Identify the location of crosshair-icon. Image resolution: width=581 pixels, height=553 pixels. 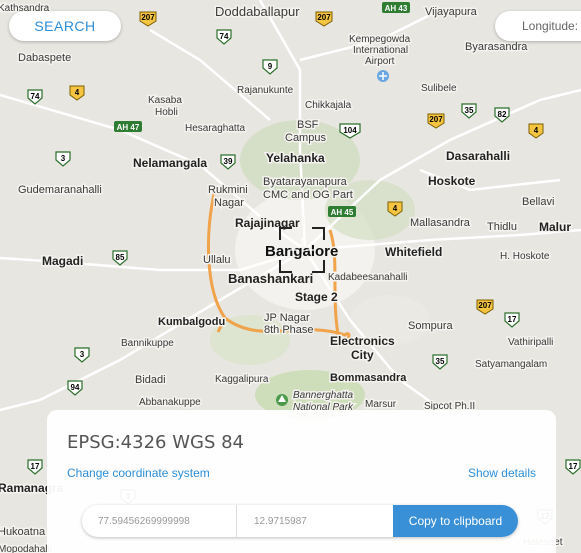
(302, 250).